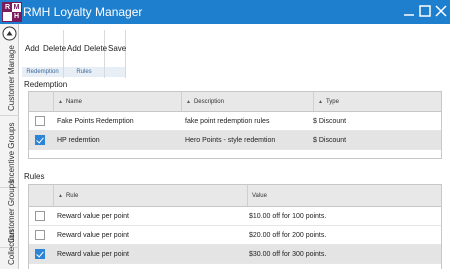  I want to click on ribbon-group-save: Save, so click(115, 54).